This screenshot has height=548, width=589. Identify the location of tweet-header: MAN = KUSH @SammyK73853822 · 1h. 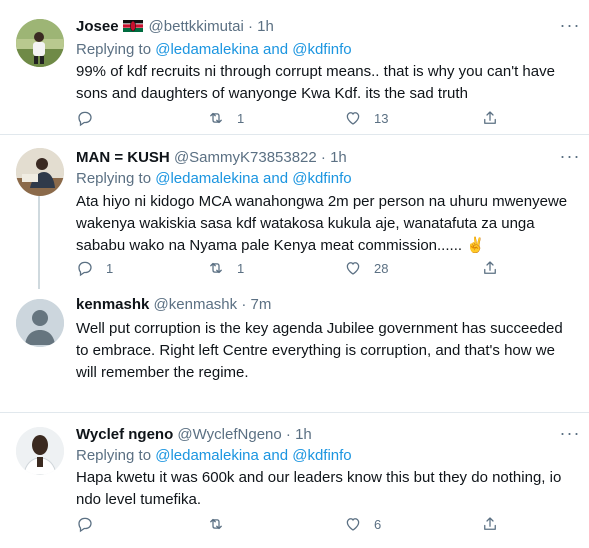
(211, 158).